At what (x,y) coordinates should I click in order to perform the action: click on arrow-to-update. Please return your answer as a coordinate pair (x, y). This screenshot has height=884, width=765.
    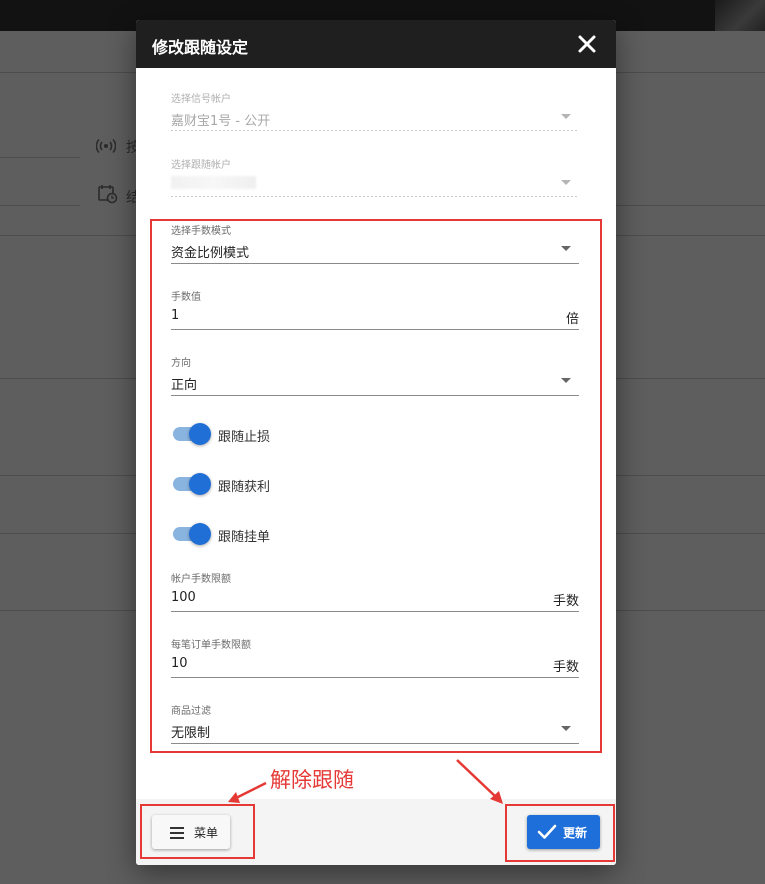
    Looking at the image, I should click on (476, 778).